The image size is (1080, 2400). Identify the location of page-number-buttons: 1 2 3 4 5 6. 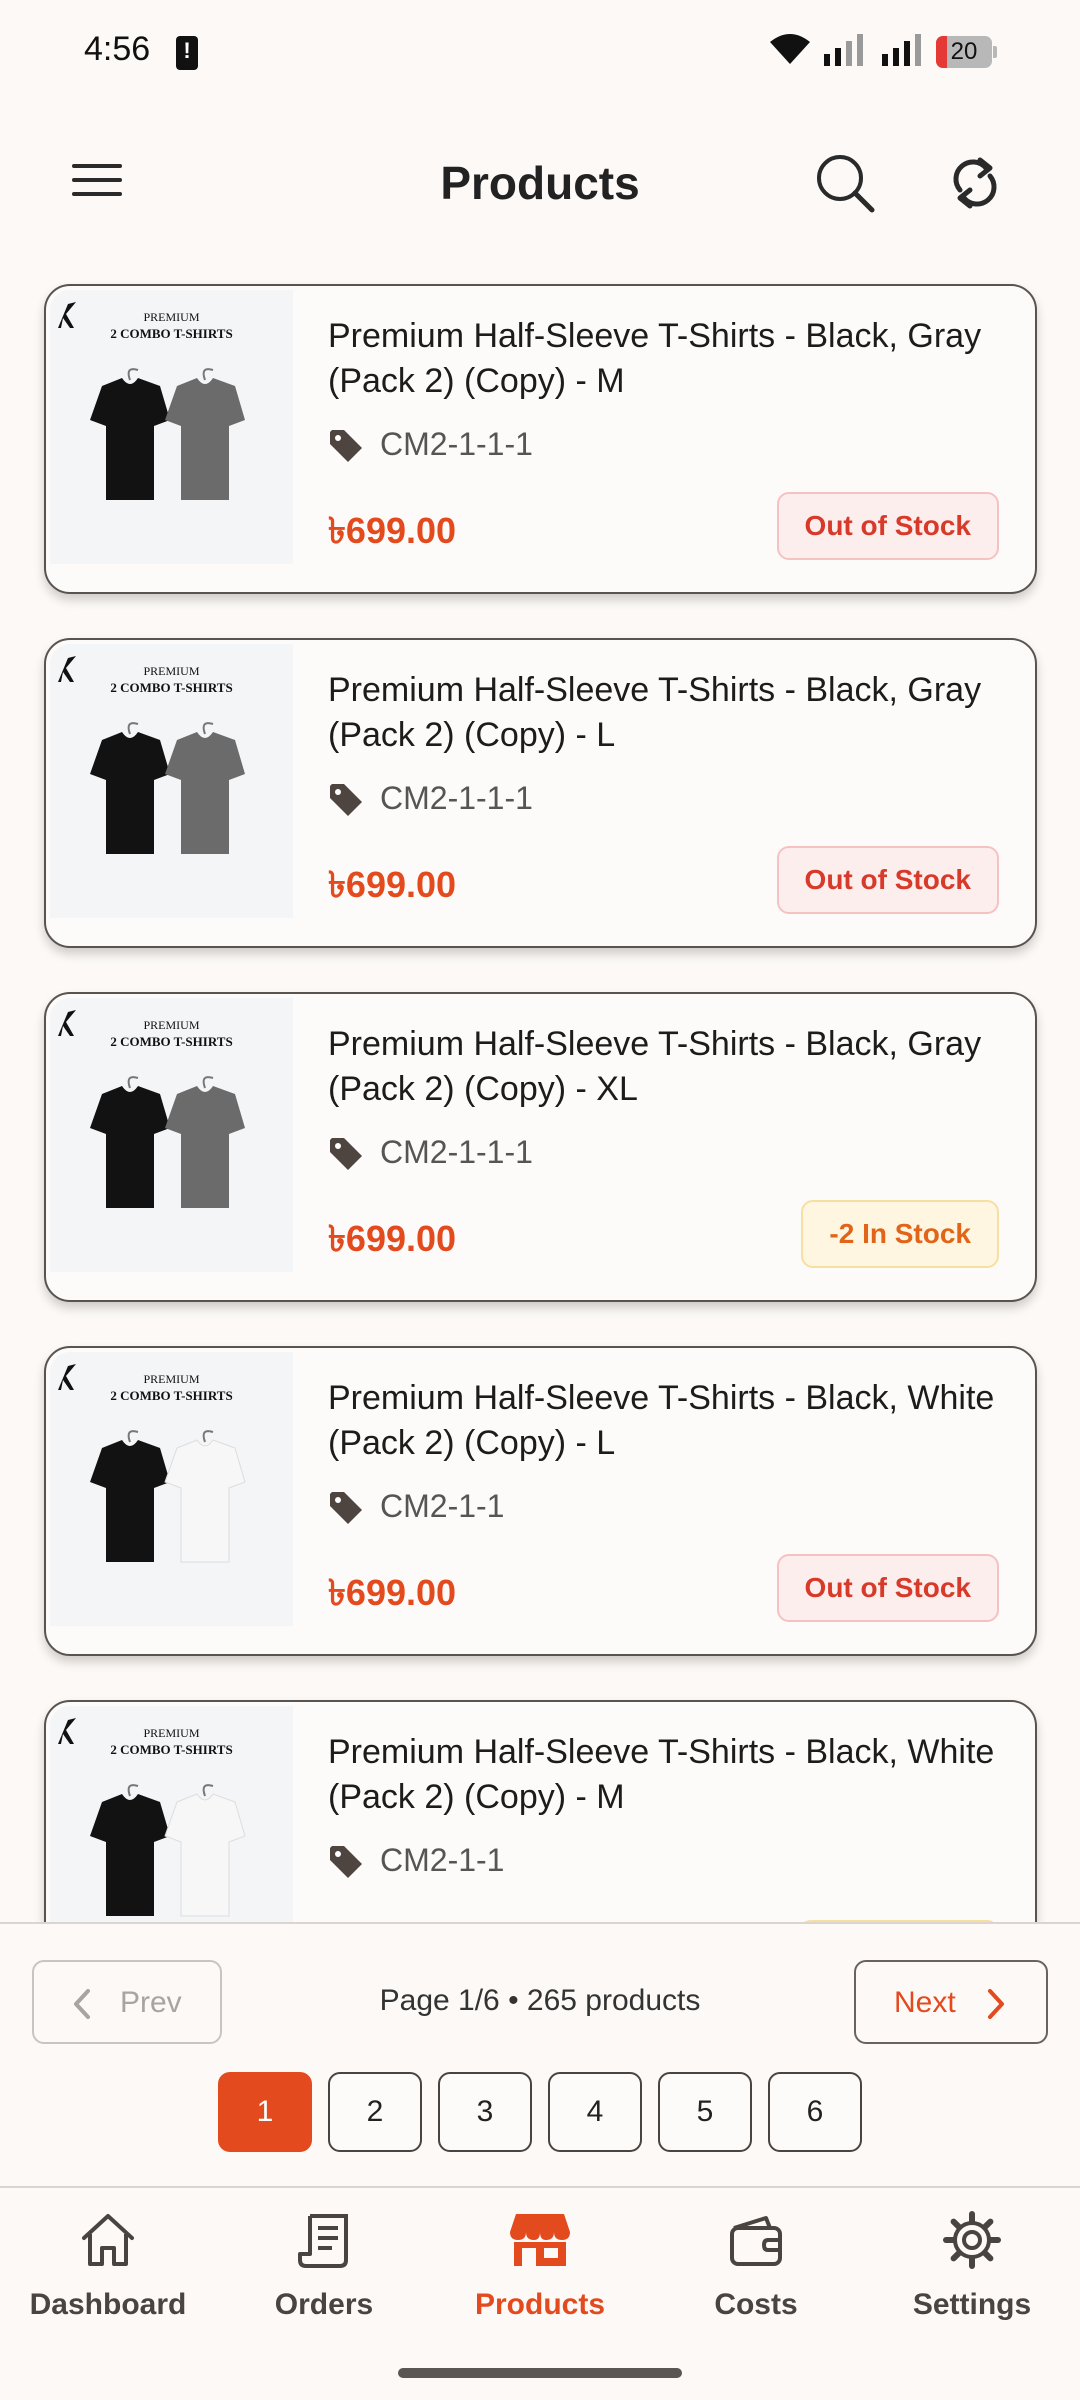
(543, 2112).